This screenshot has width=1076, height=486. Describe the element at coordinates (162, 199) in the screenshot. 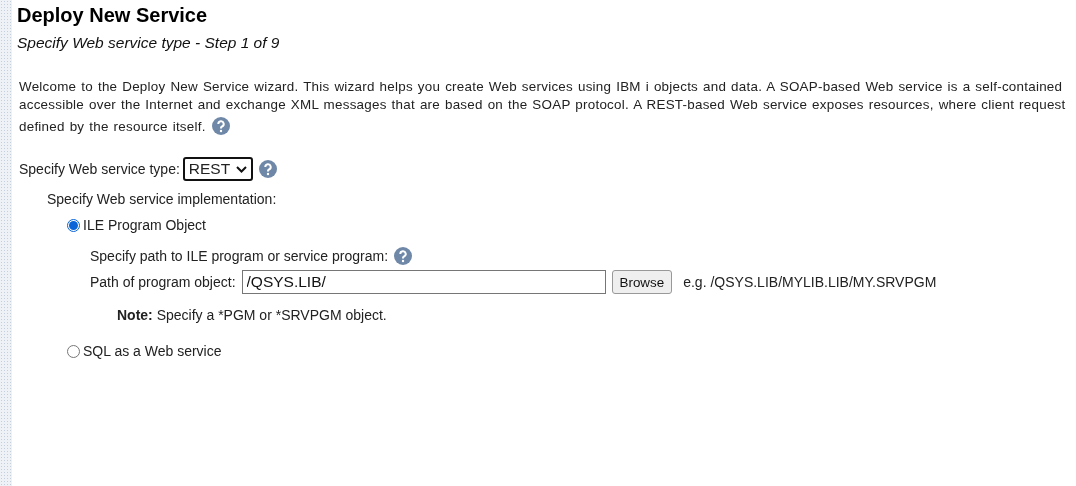

I see `section-label: Specify Web service implementation:` at that location.